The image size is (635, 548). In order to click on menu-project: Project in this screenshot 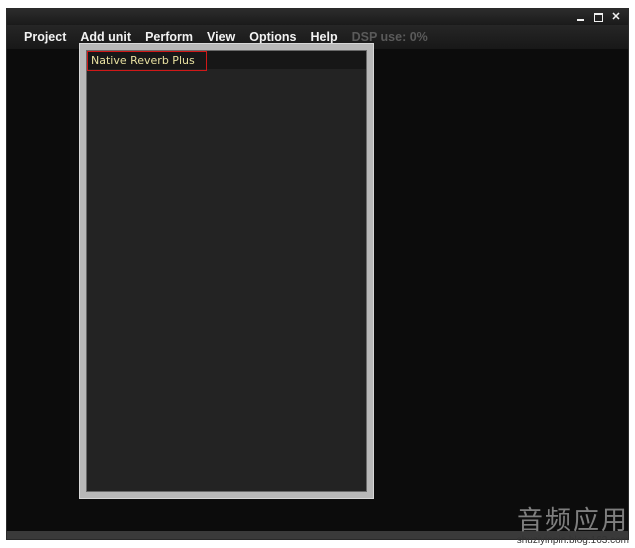, I will do `click(45, 37)`.